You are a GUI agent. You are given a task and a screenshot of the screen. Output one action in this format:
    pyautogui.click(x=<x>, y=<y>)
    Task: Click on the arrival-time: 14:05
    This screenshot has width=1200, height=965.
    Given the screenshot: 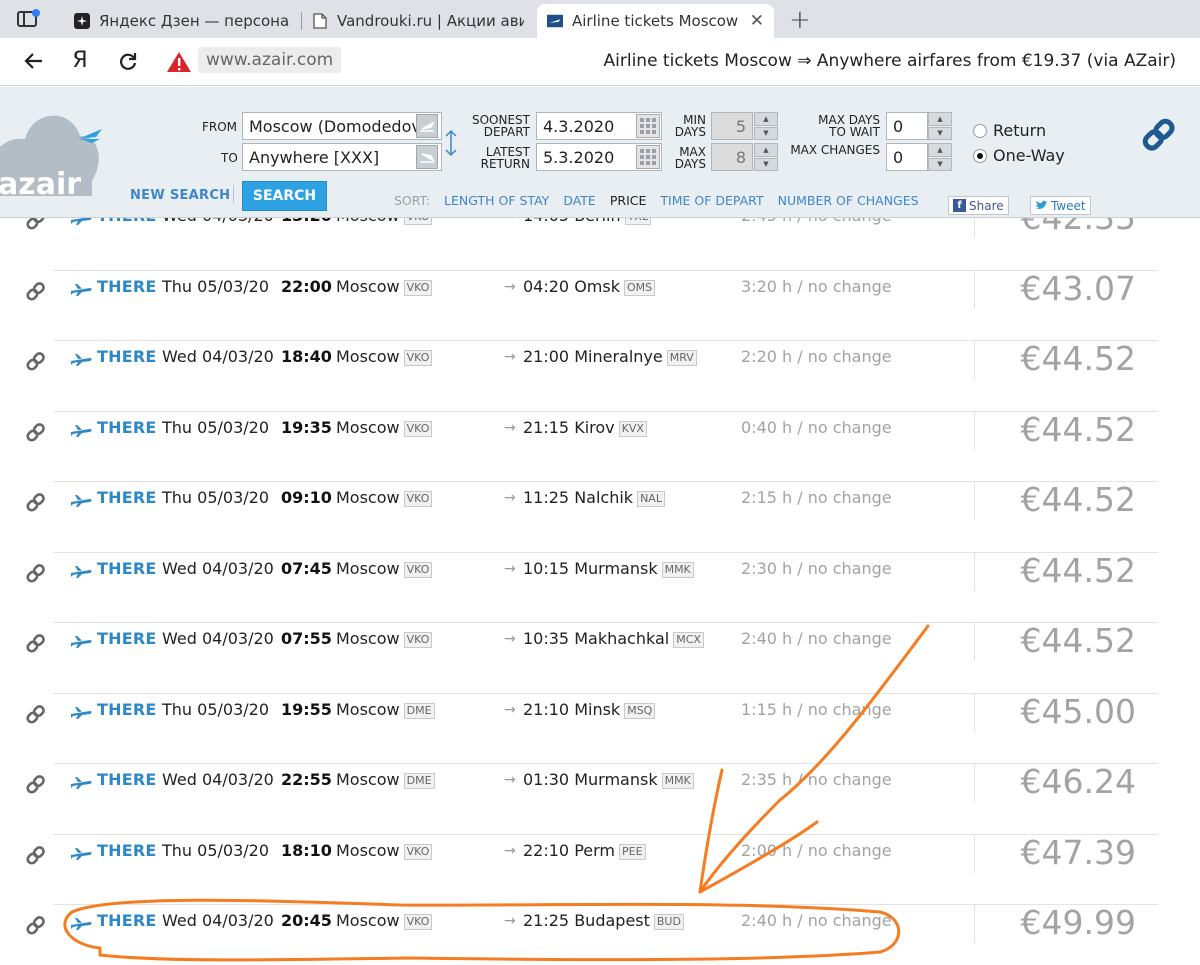 What is the action you would take?
    pyautogui.click(x=546, y=221)
    